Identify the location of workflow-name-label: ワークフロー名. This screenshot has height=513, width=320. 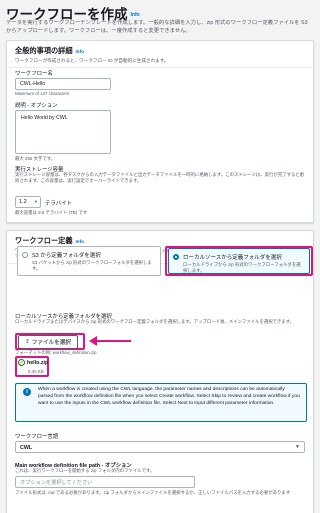
(34, 74).